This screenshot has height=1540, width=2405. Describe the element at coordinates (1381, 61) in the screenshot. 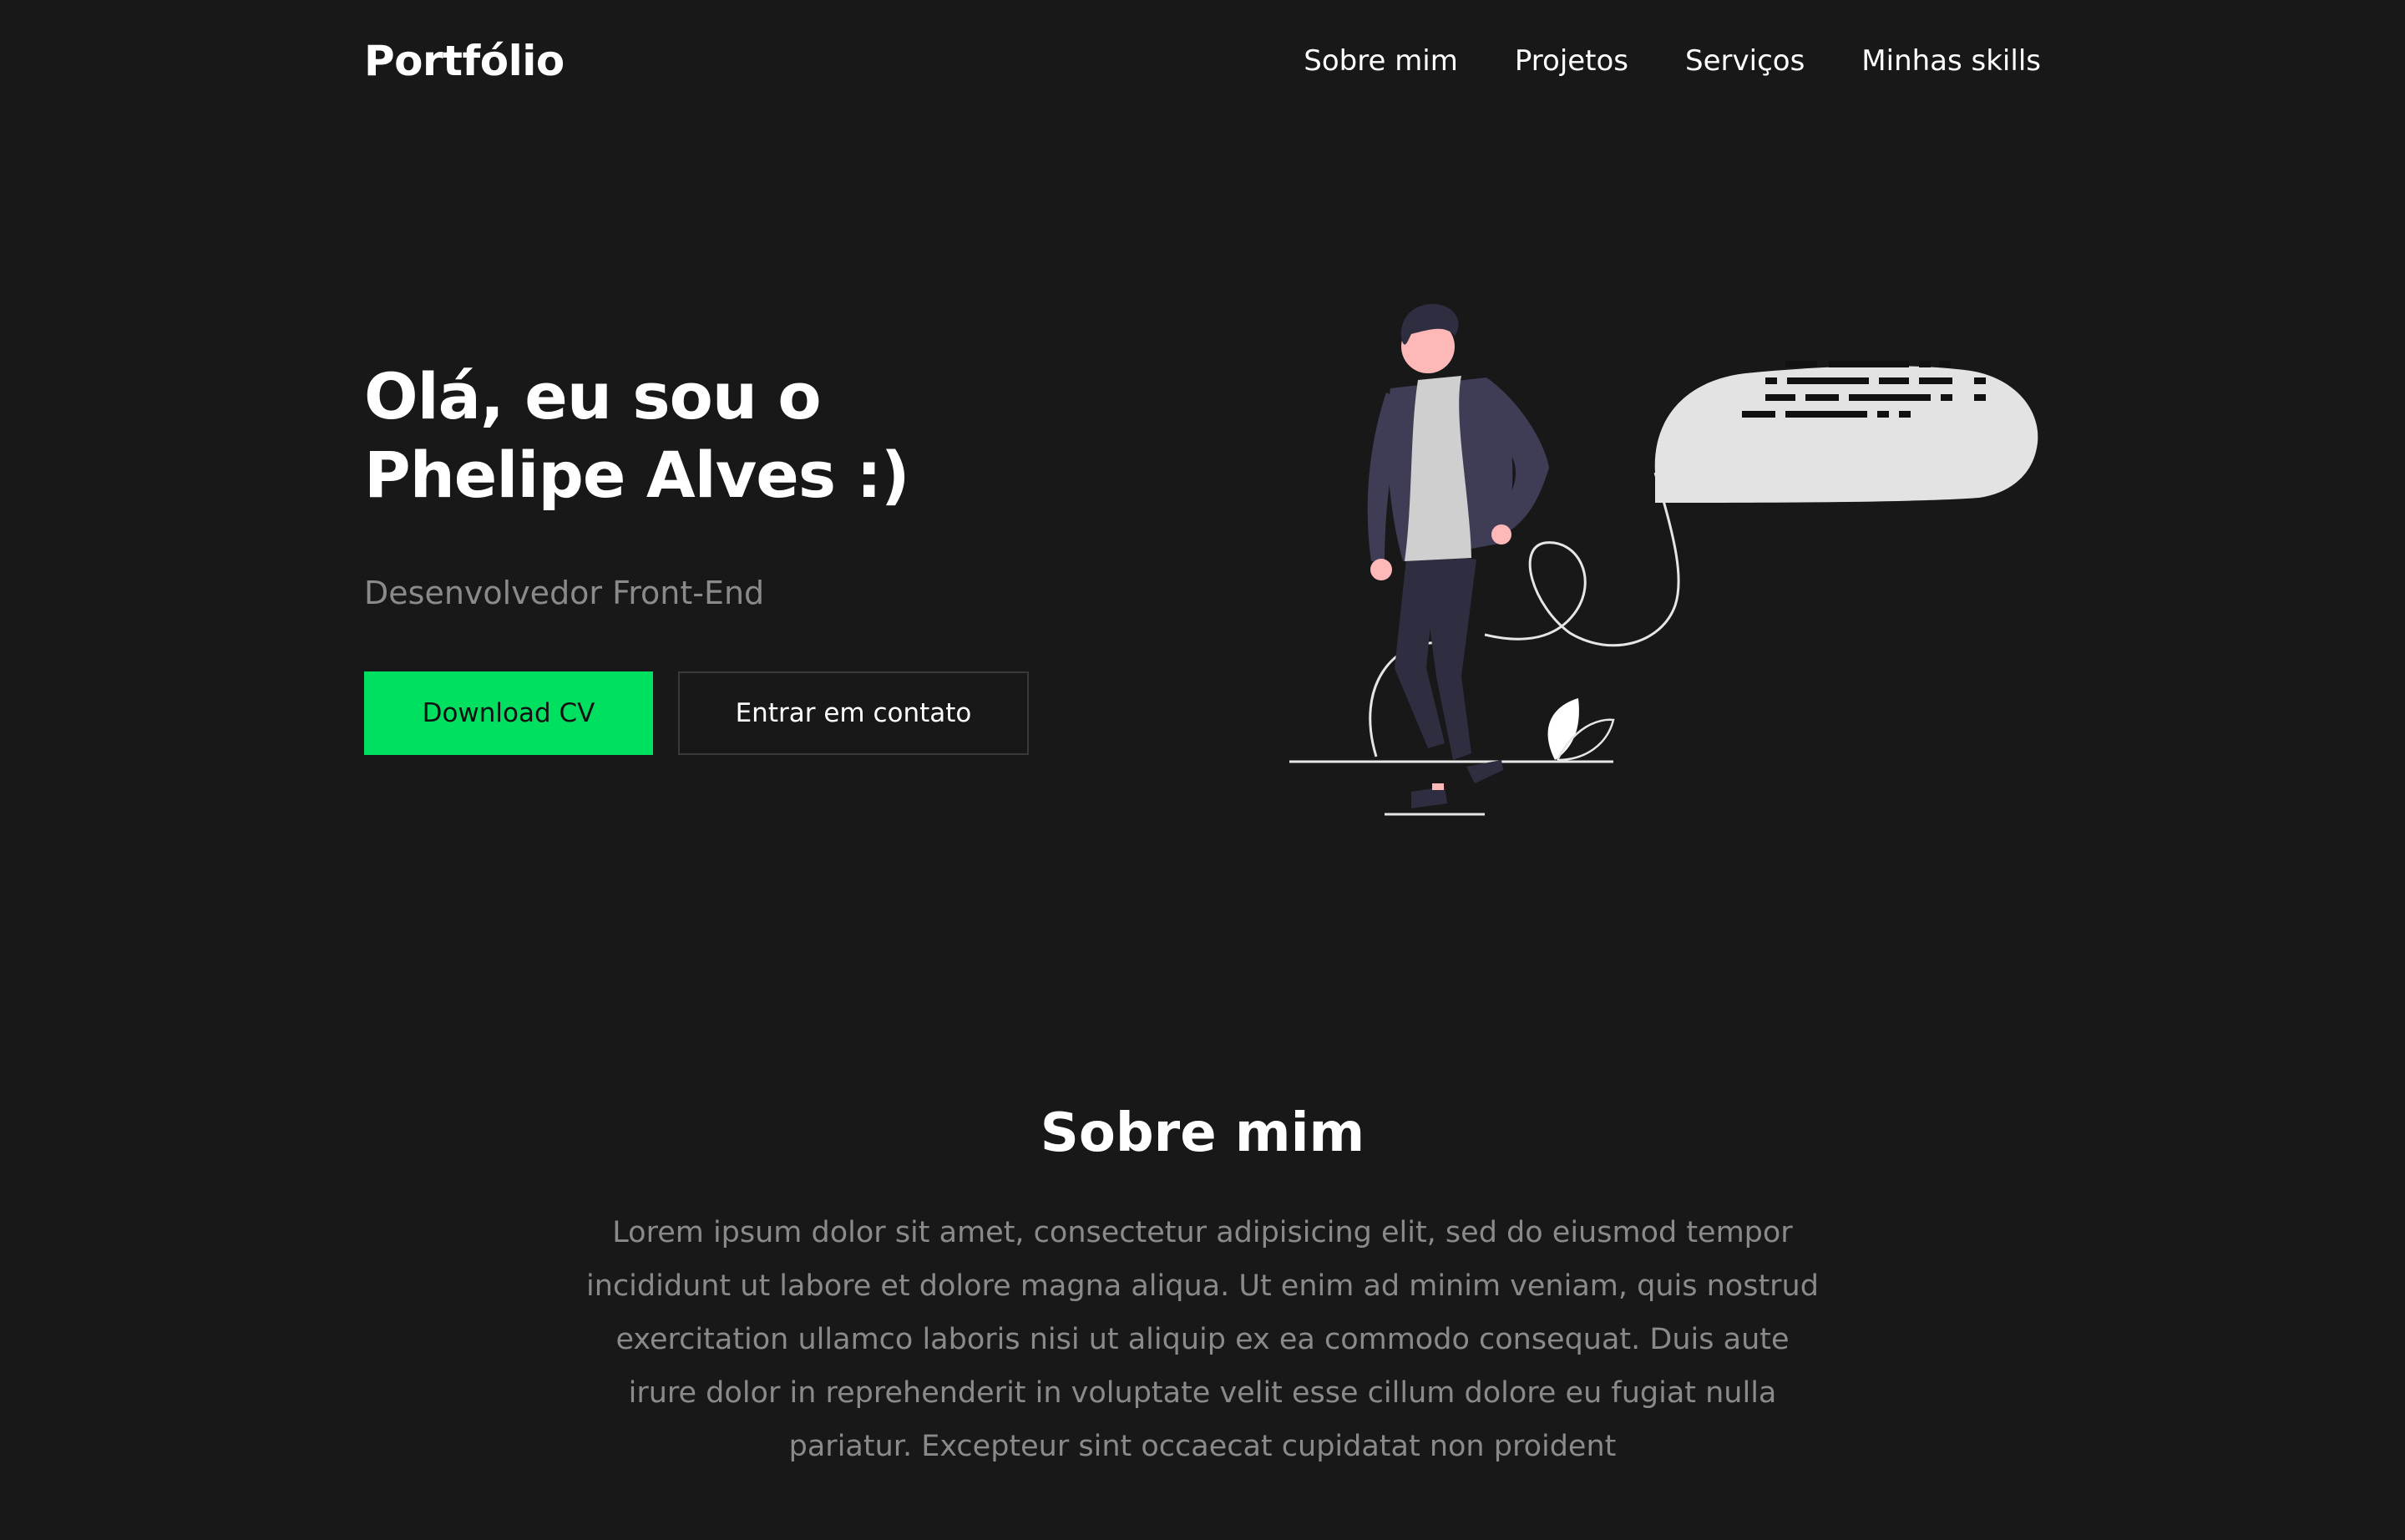

I see `nav-link-sobre-mim: Sobre mim` at that location.